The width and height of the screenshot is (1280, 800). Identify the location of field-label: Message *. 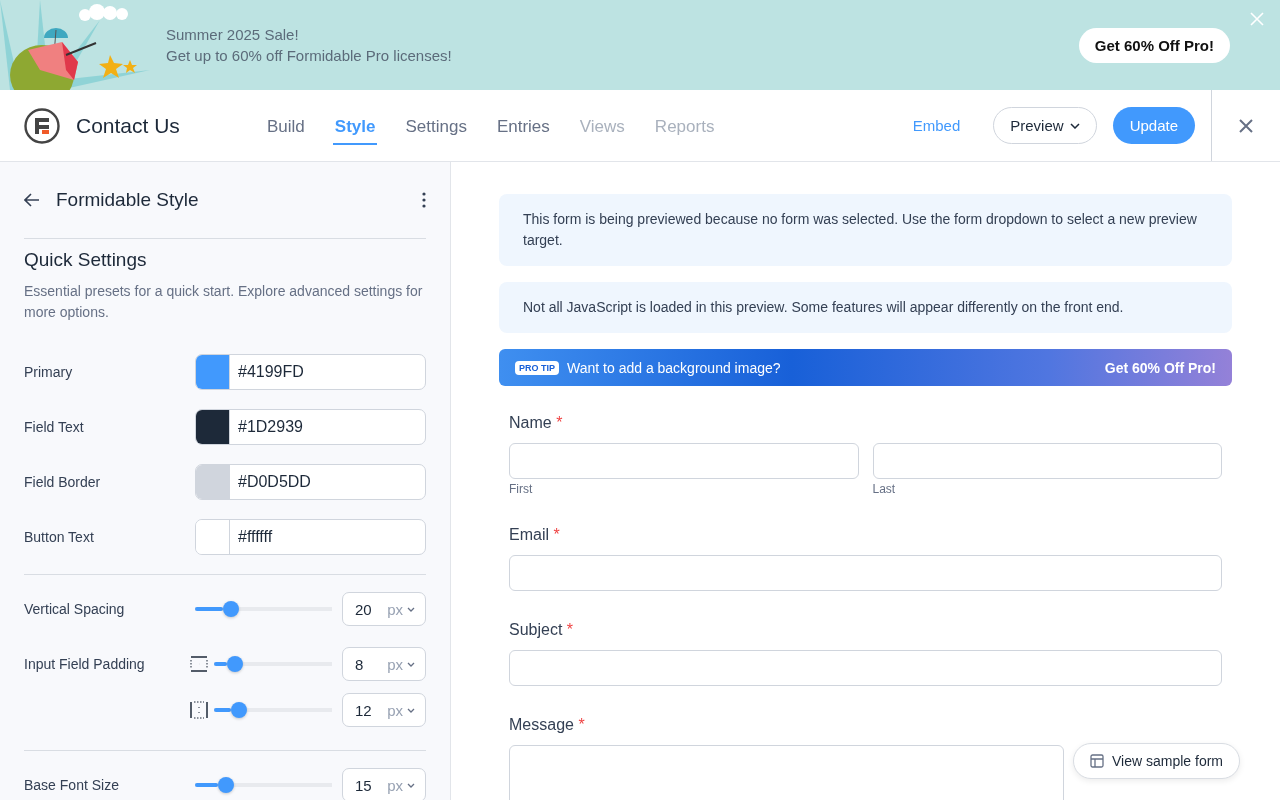
(547, 725).